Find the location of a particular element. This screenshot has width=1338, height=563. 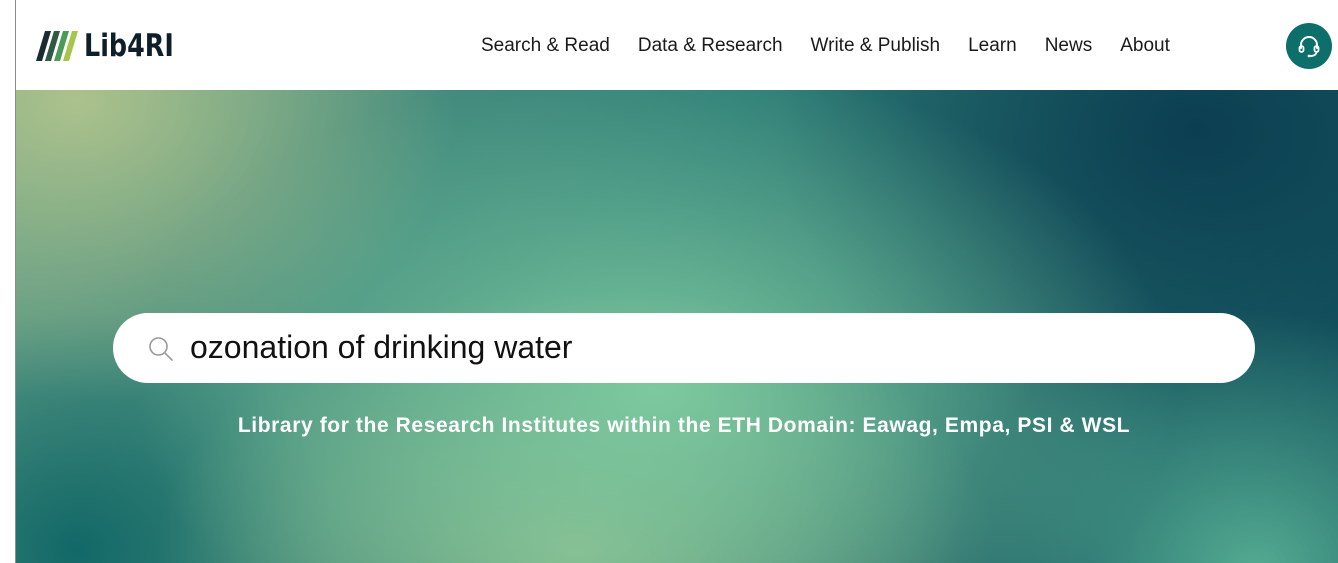

nav-item-write-publish: Write & Publish is located at coordinates (876, 46).